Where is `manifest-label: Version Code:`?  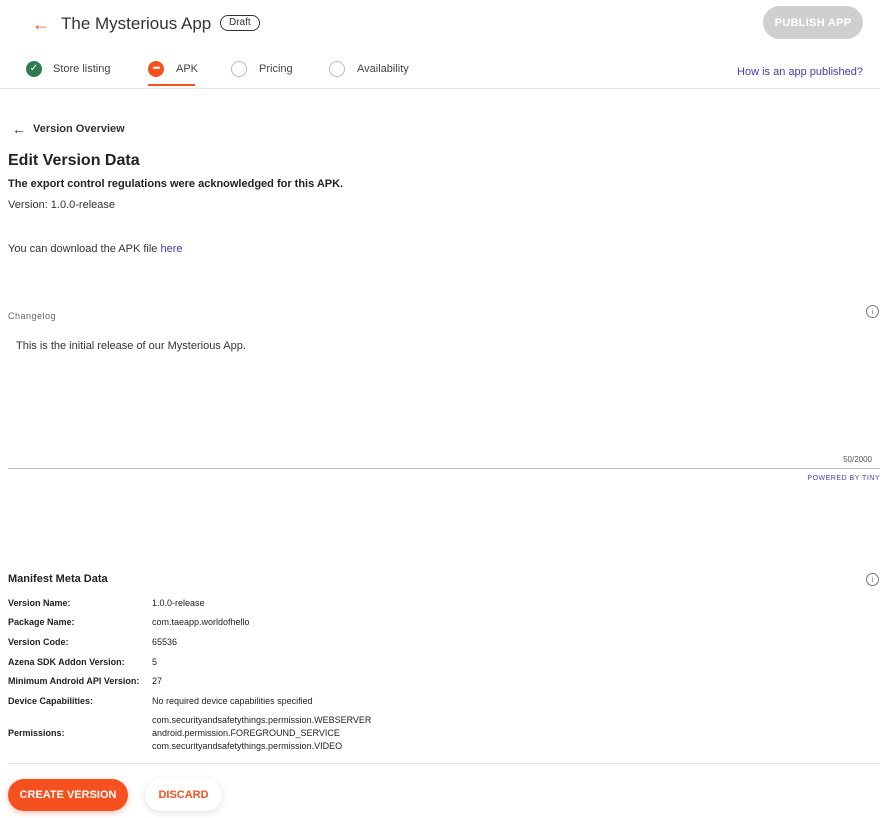
manifest-label: Version Code: is located at coordinates (38, 642).